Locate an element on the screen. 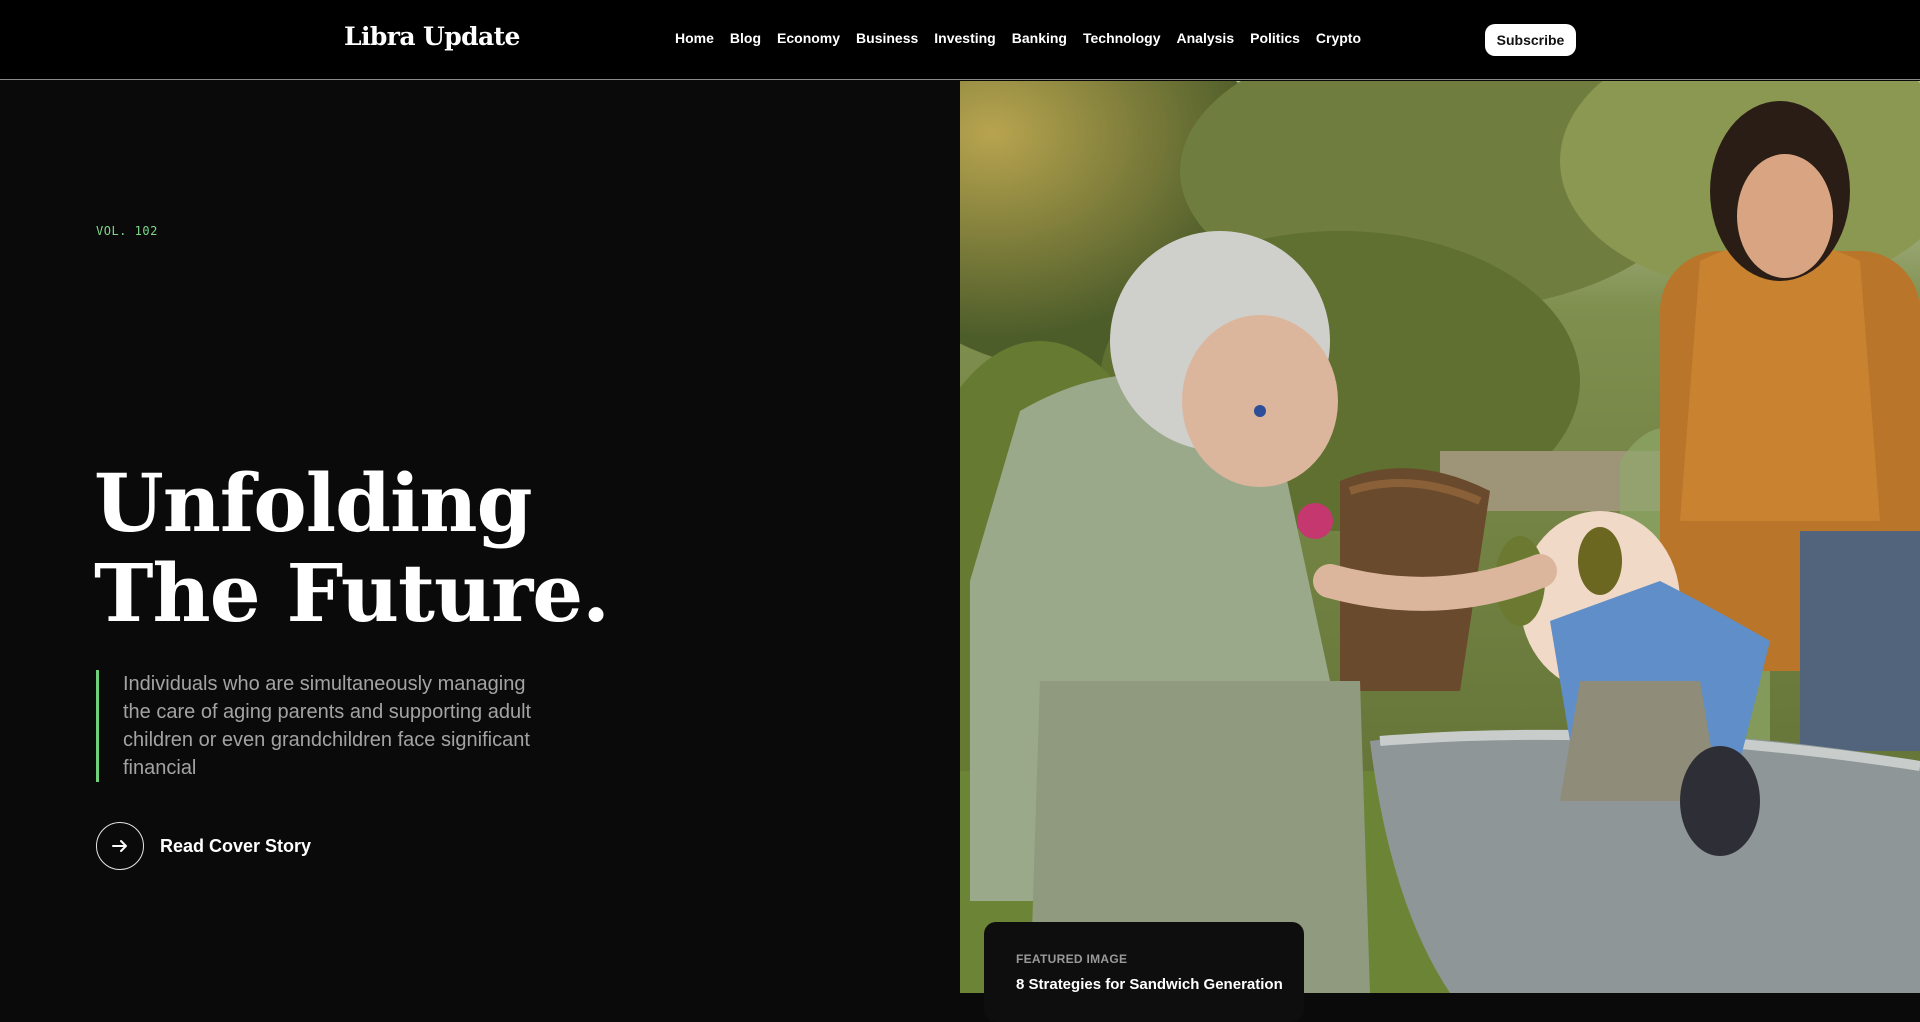 This screenshot has height=1022, width=1920. arrow-right-icon is located at coordinates (119, 846).